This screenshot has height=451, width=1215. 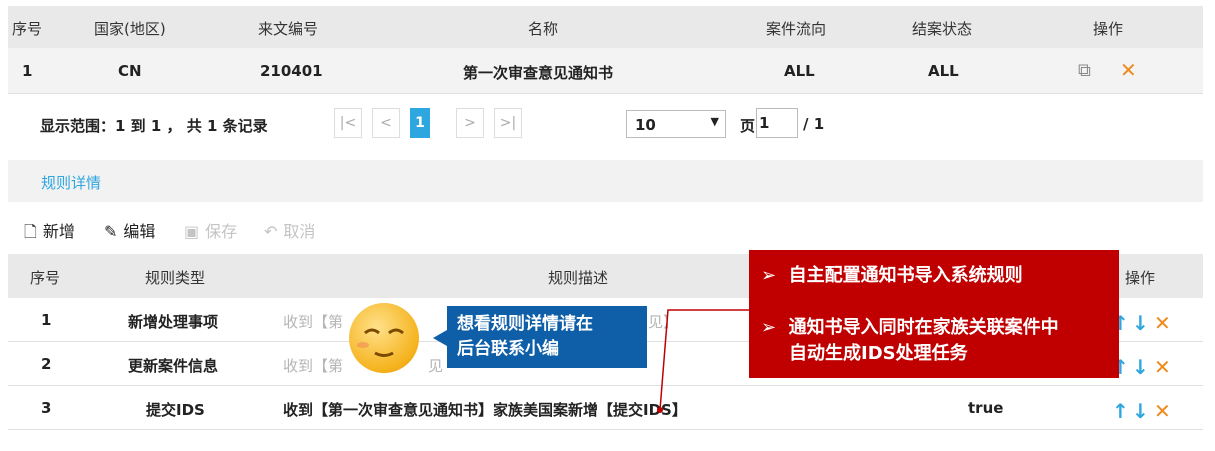 What do you see at coordinates (384, 338) in the screenshot?
I see `emoji-face-icon` at bounding box center [384, 338].